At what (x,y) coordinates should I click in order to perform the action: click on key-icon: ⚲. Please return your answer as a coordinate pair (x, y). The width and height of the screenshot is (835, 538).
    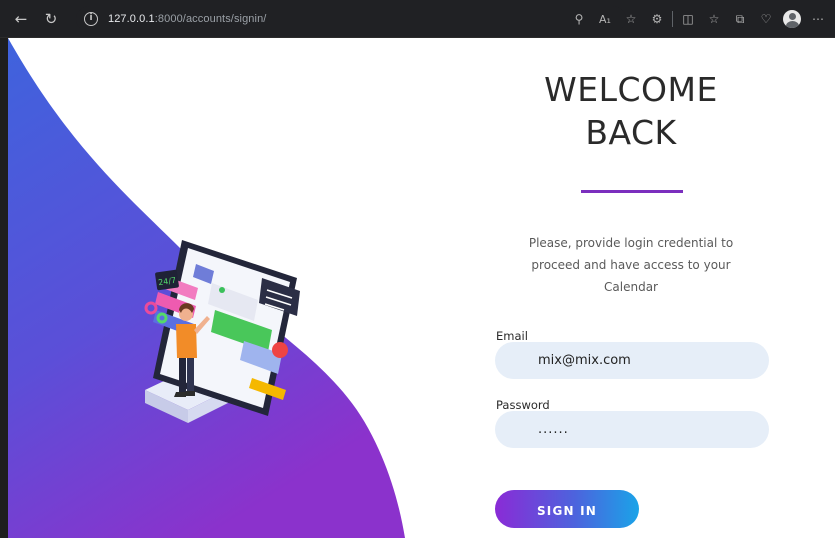
    Looking at the image, I should click on (579, 19).